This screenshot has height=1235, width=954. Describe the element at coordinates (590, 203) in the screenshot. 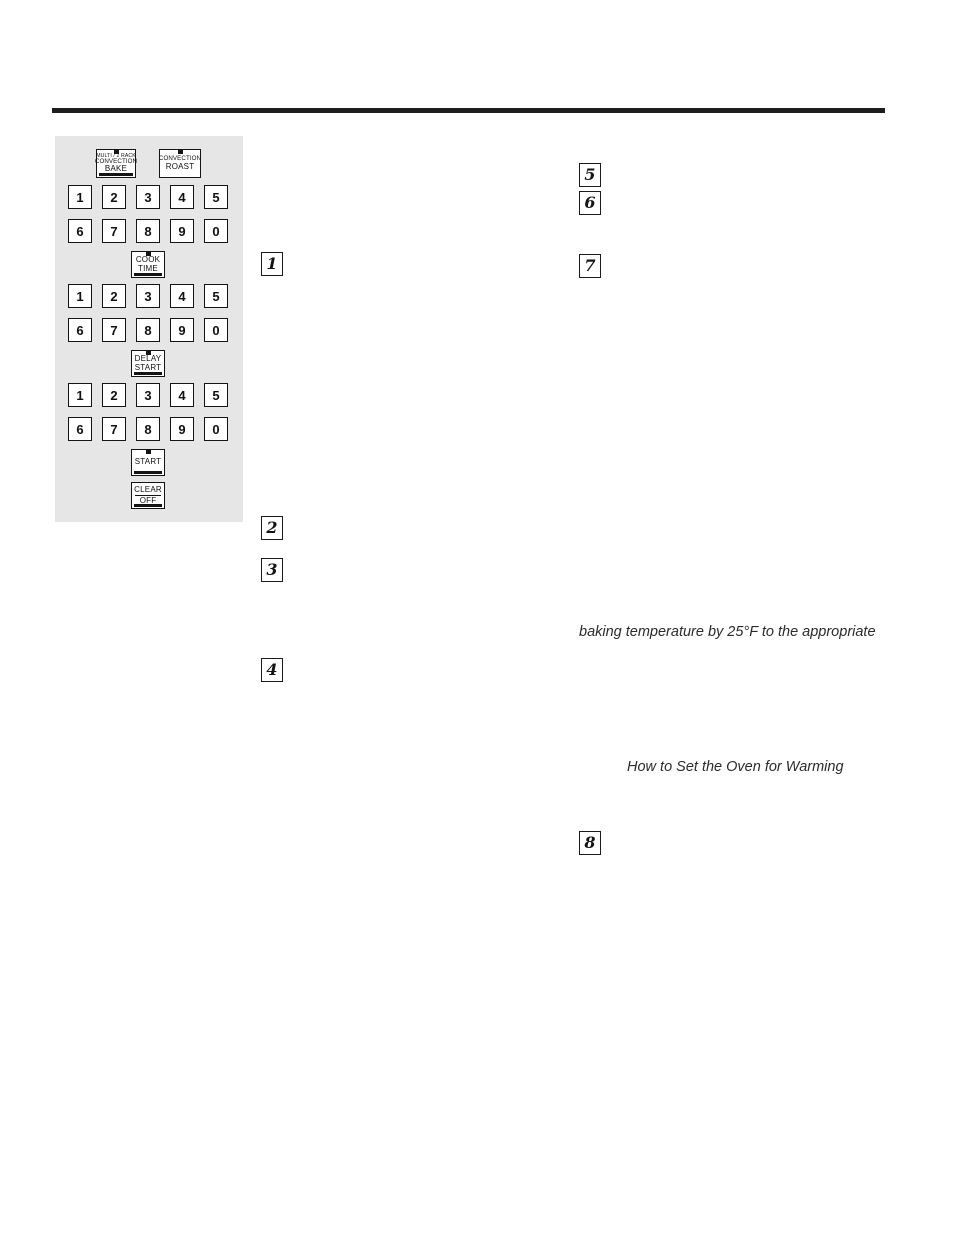

I see `step-marker-6: 6` at that location.